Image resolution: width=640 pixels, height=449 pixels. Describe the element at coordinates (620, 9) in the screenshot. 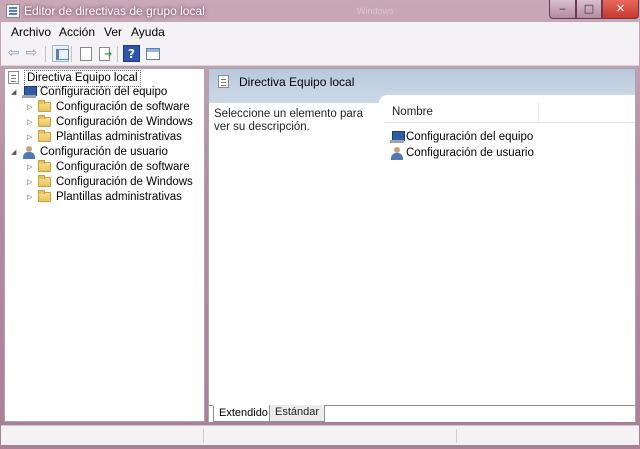

I see `close-button: ✕` at that location.